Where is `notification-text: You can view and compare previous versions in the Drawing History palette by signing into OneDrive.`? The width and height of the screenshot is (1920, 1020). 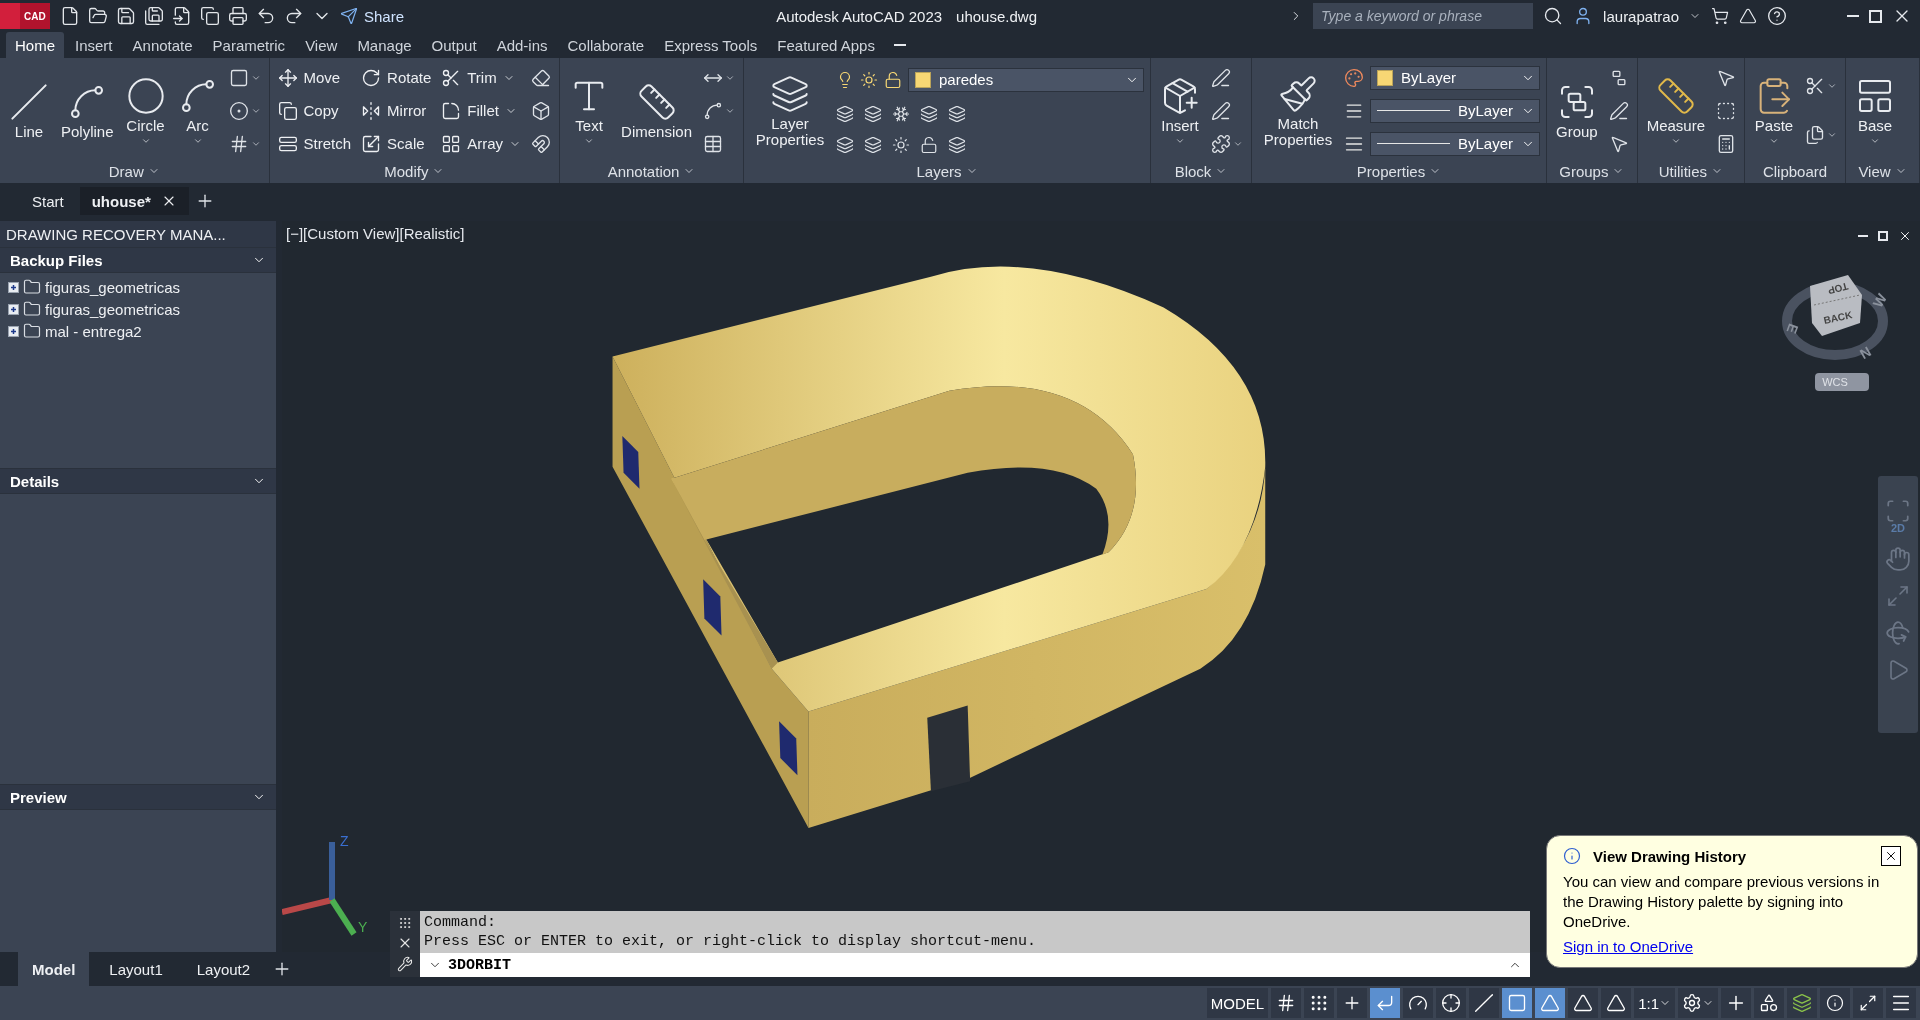 notification-text: You can view and compare previous versions in the Drawing History palette by signing into OneDrive. is located at coordinates (1722, 902).